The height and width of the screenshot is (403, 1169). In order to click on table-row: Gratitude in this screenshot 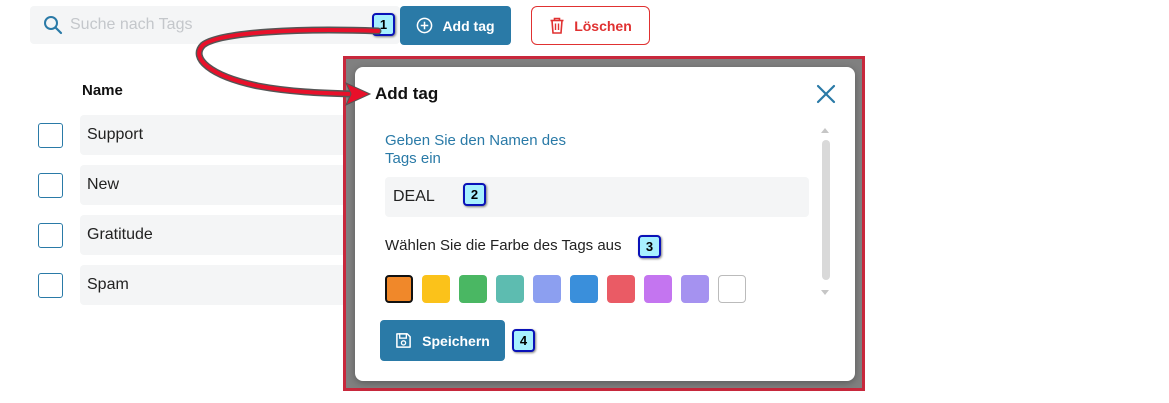, I will do `click(225, 235)`.